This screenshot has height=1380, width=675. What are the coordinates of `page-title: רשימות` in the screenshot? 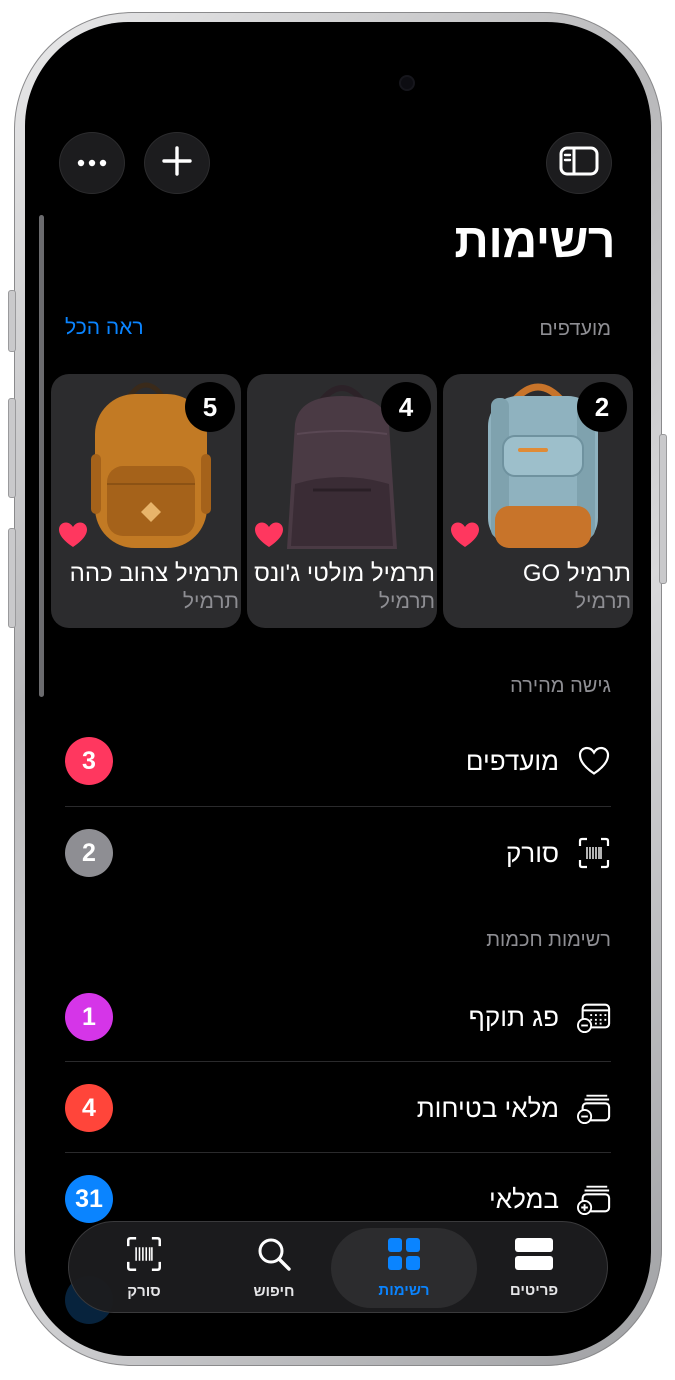 It's located at (534, 241).